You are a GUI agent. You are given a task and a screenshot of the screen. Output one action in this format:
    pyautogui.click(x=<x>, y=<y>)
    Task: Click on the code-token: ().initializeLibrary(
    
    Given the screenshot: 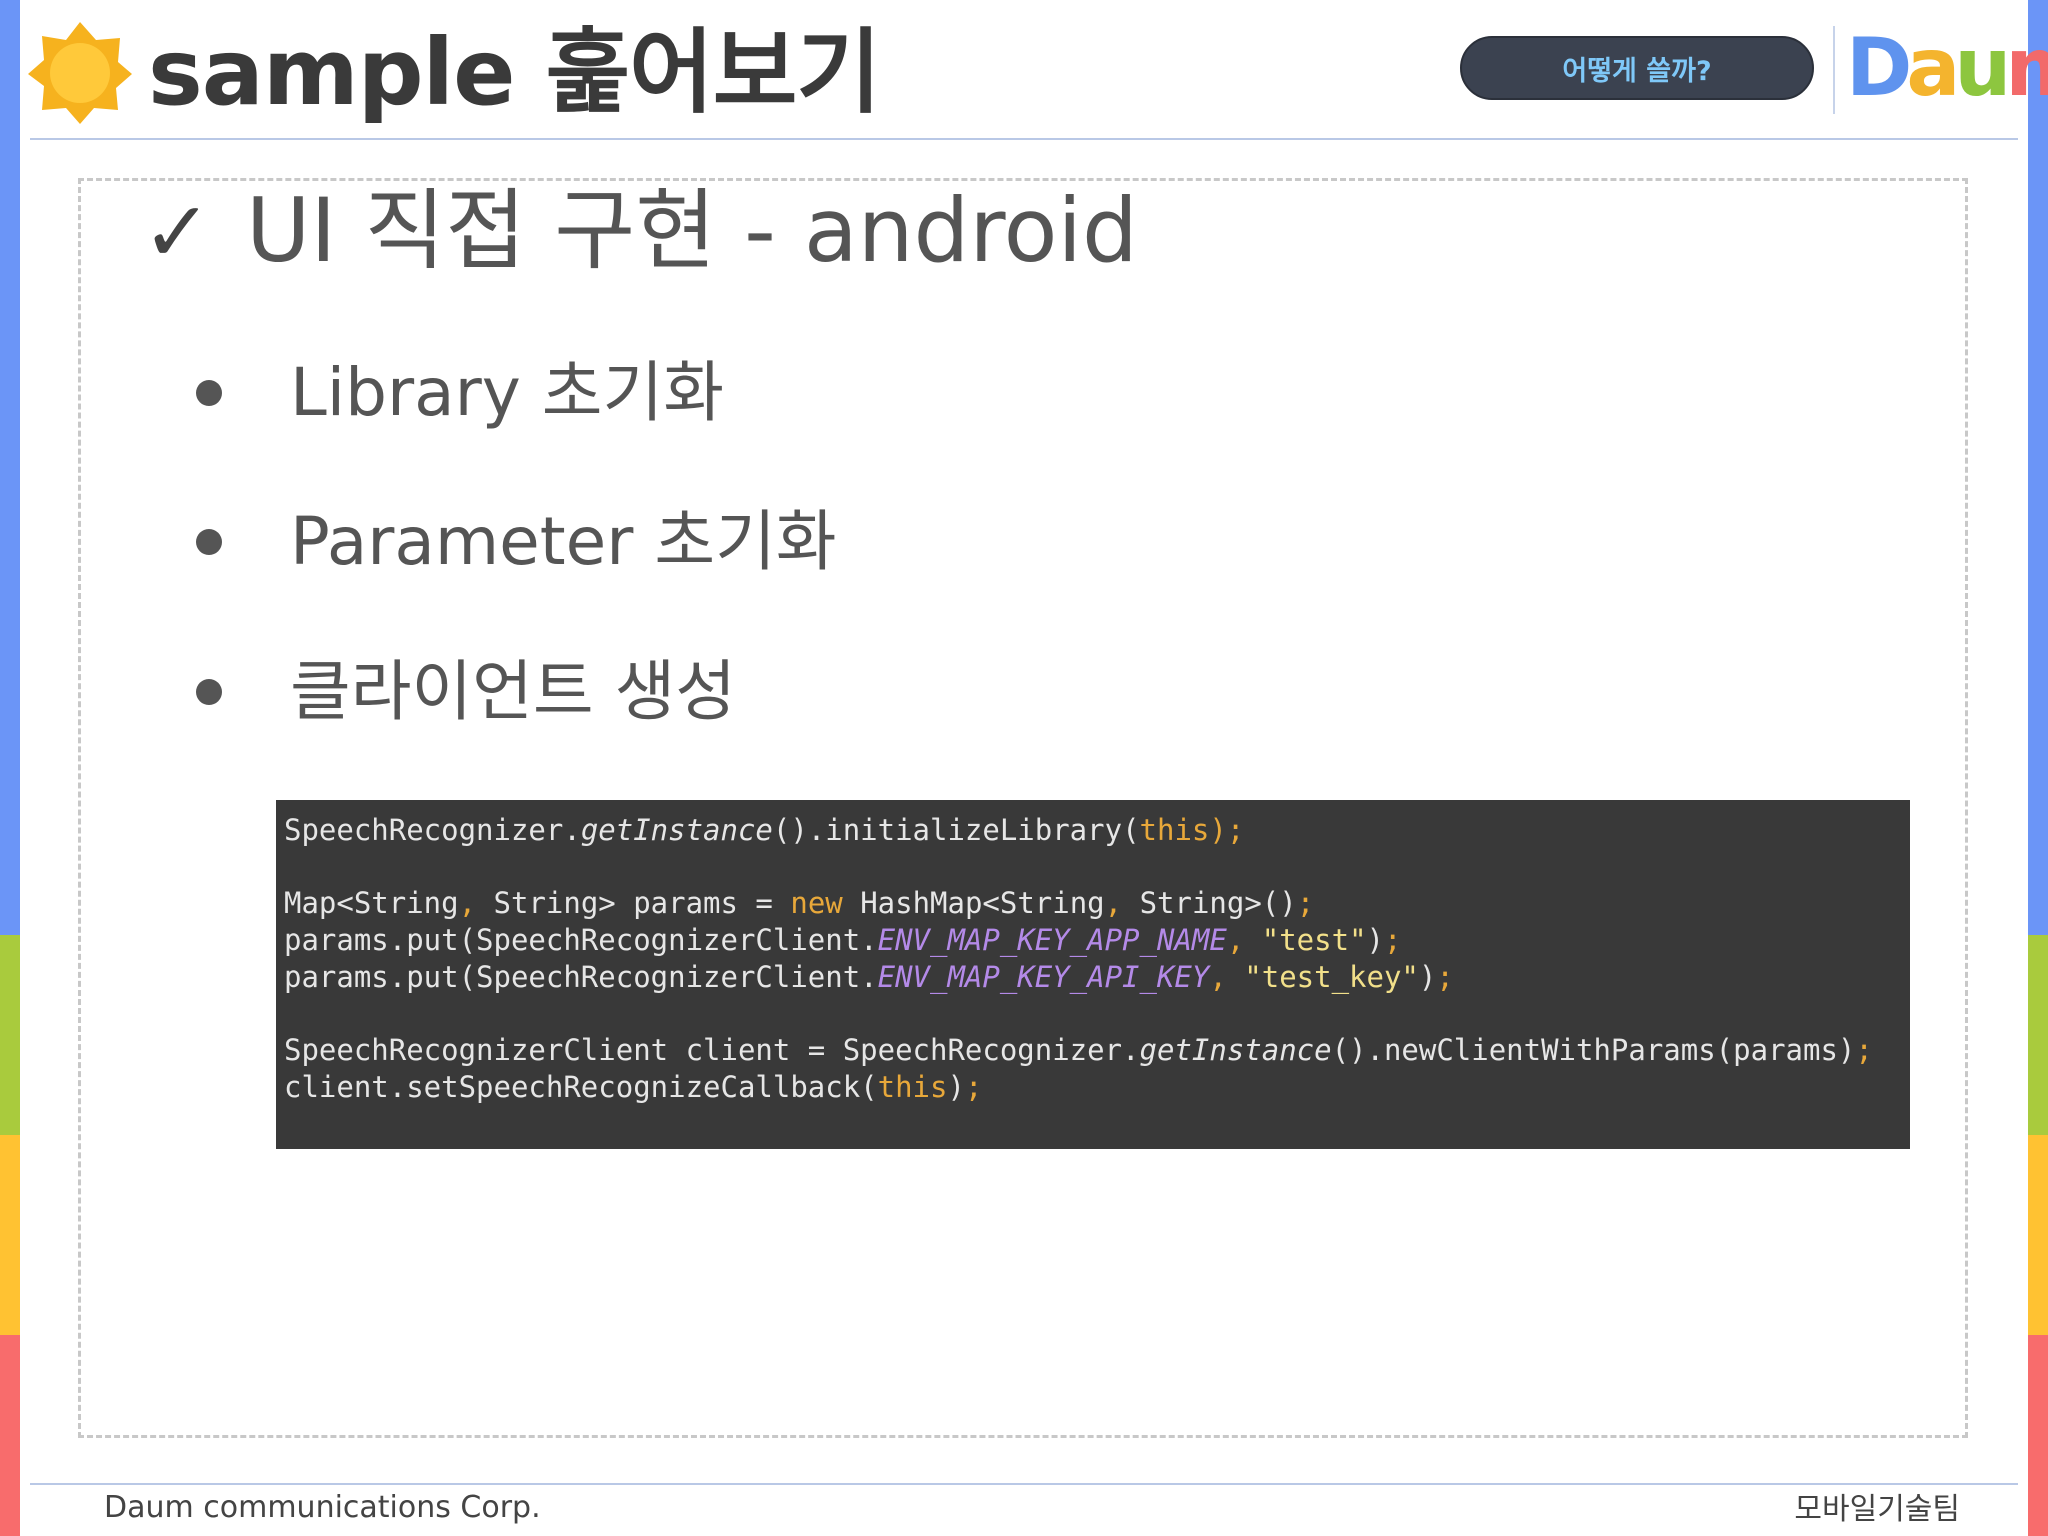 What is the action you would take?
    pyautogui.click(x=956, y=830)
    